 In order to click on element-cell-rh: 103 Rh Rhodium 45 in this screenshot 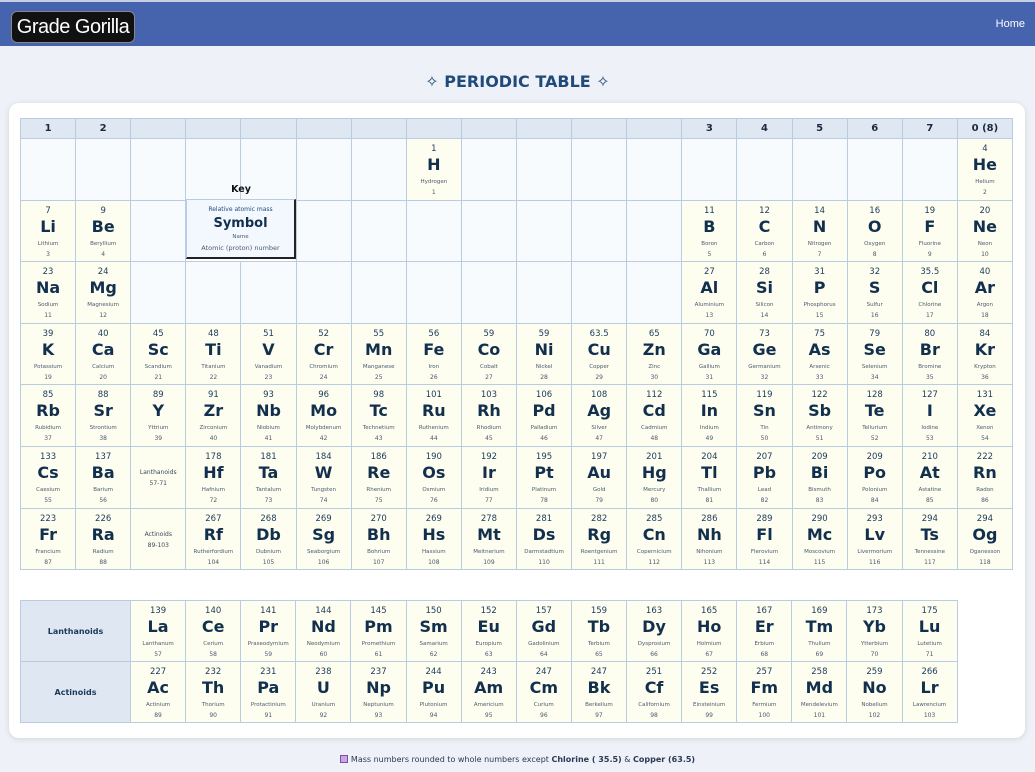, I will do `click(488, 415)`.